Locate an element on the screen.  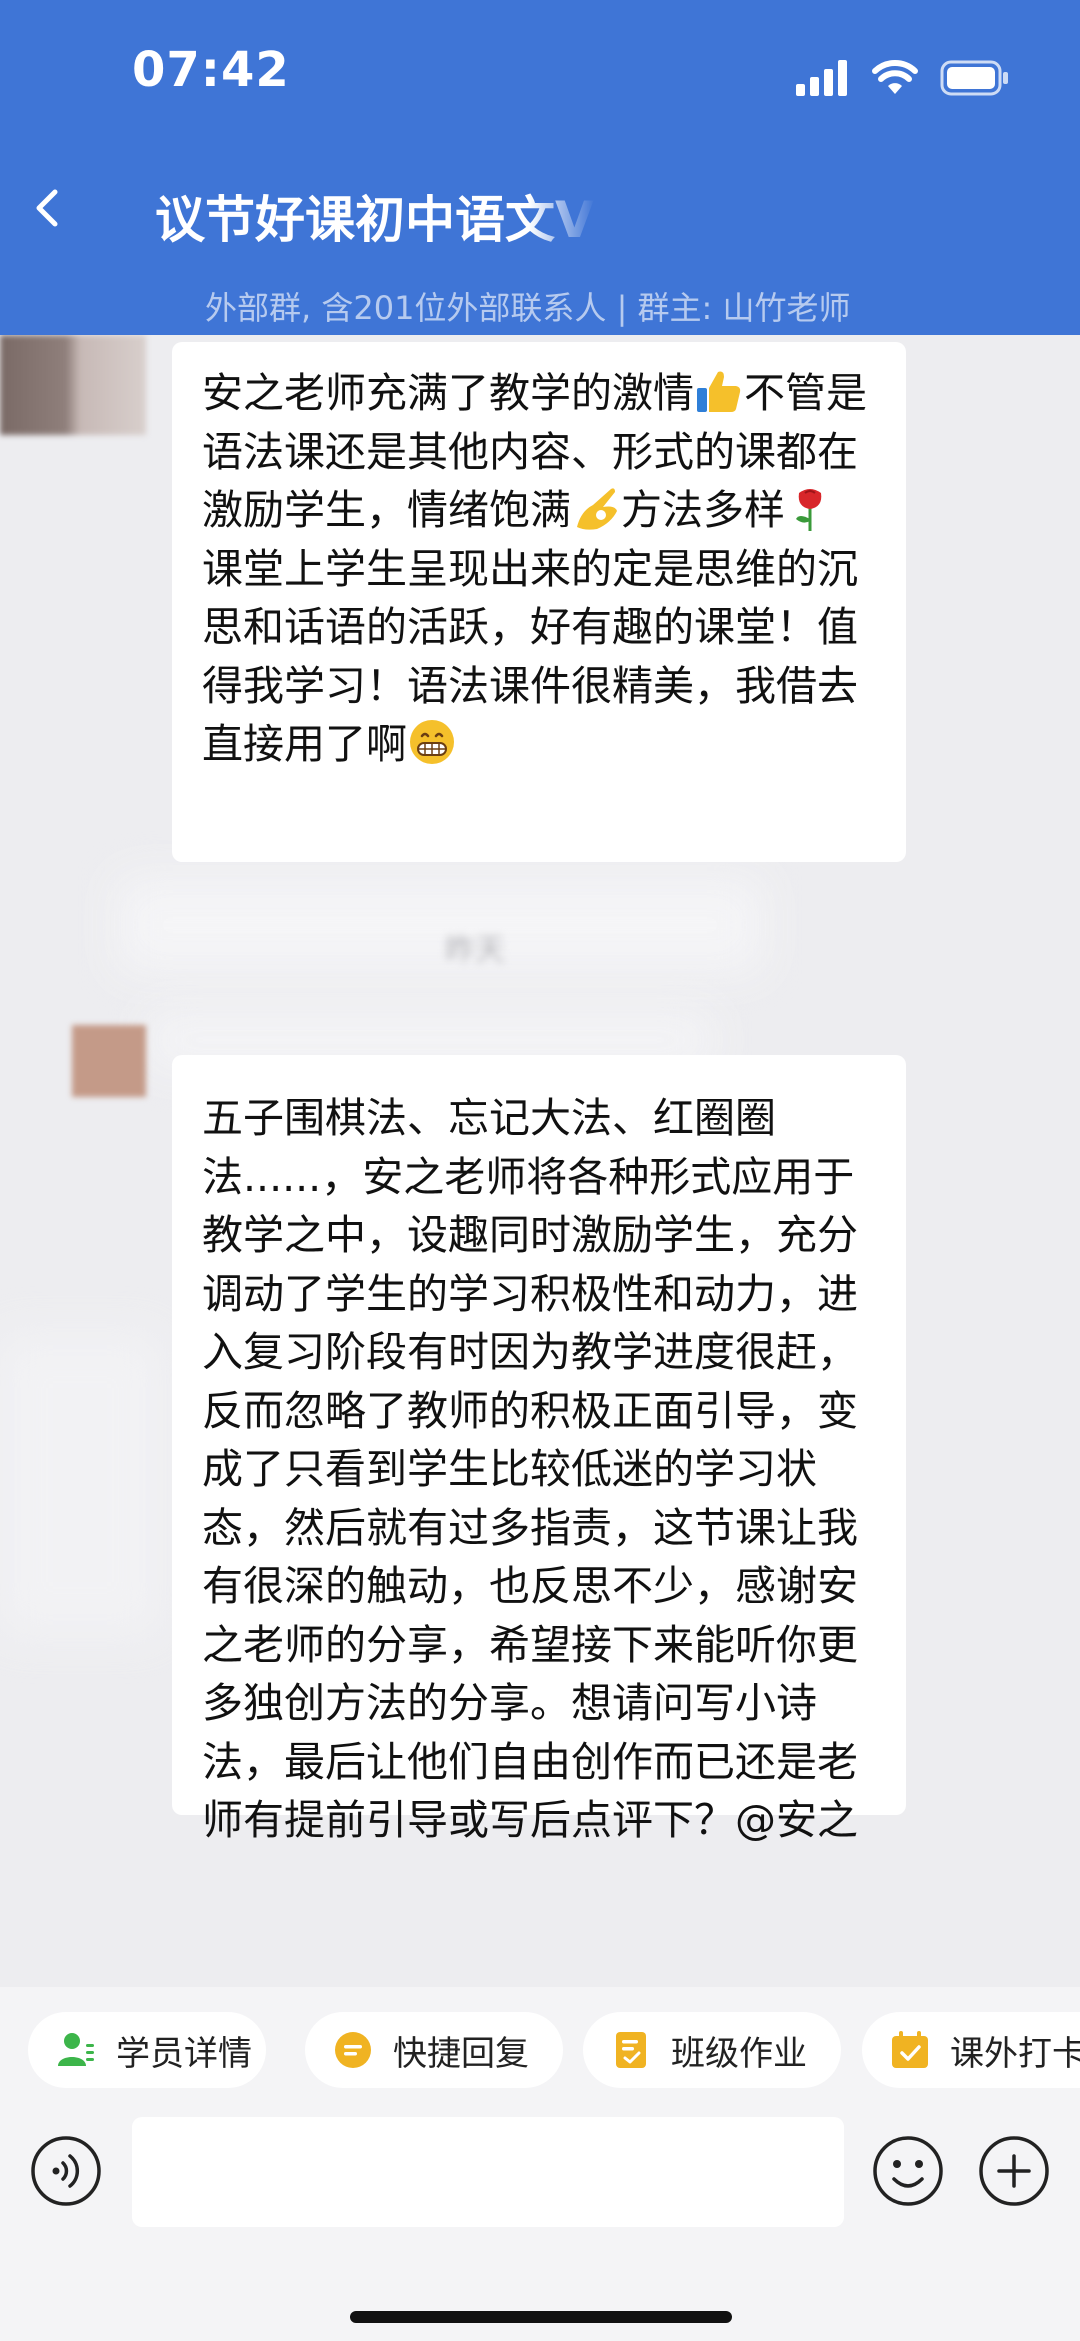
class-homework-button: 班级作业 is located at coordinates (712, 2050).